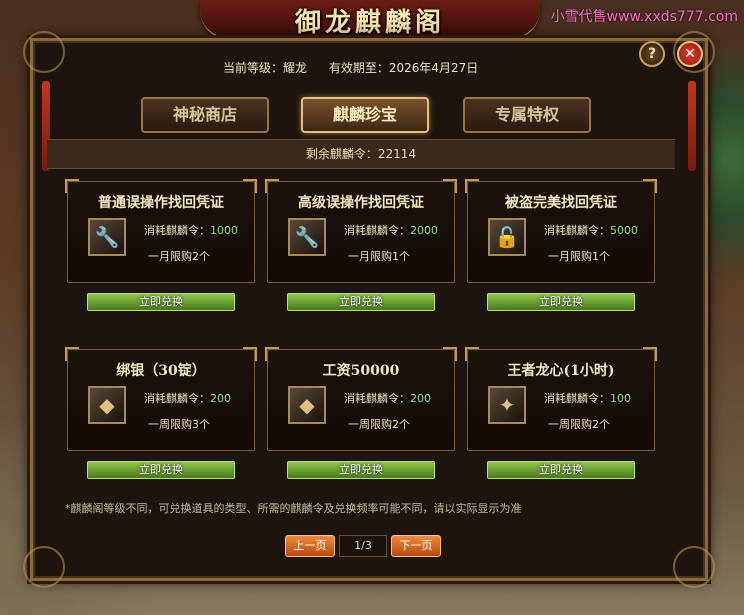  I want to click on gold-ingot-icon: ◆, so click(307, 405).